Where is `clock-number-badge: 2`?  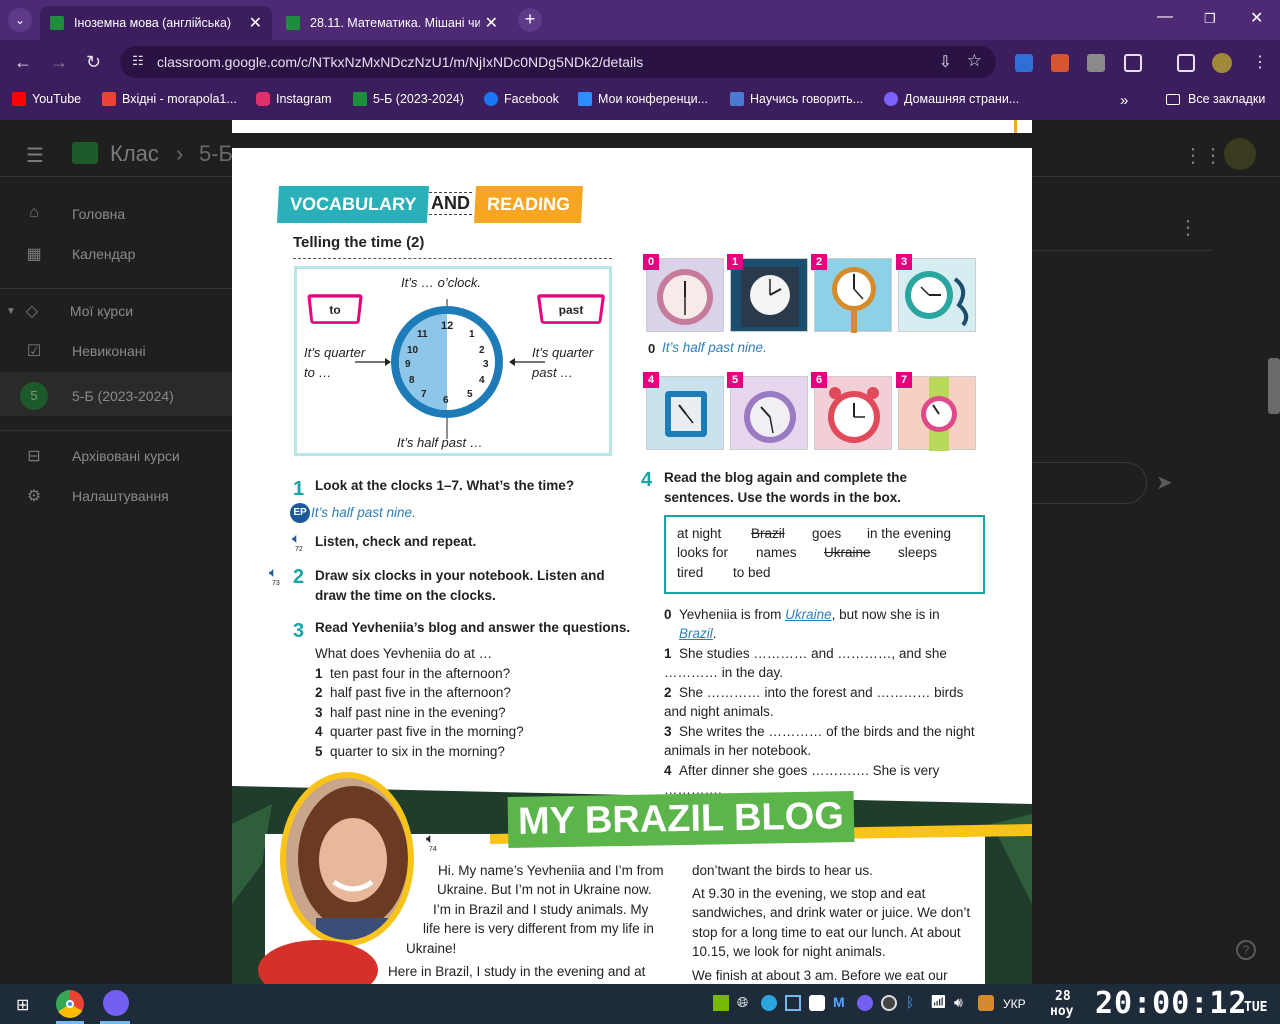 clock-number-badge: 2 is located at coordinates (819, 262).